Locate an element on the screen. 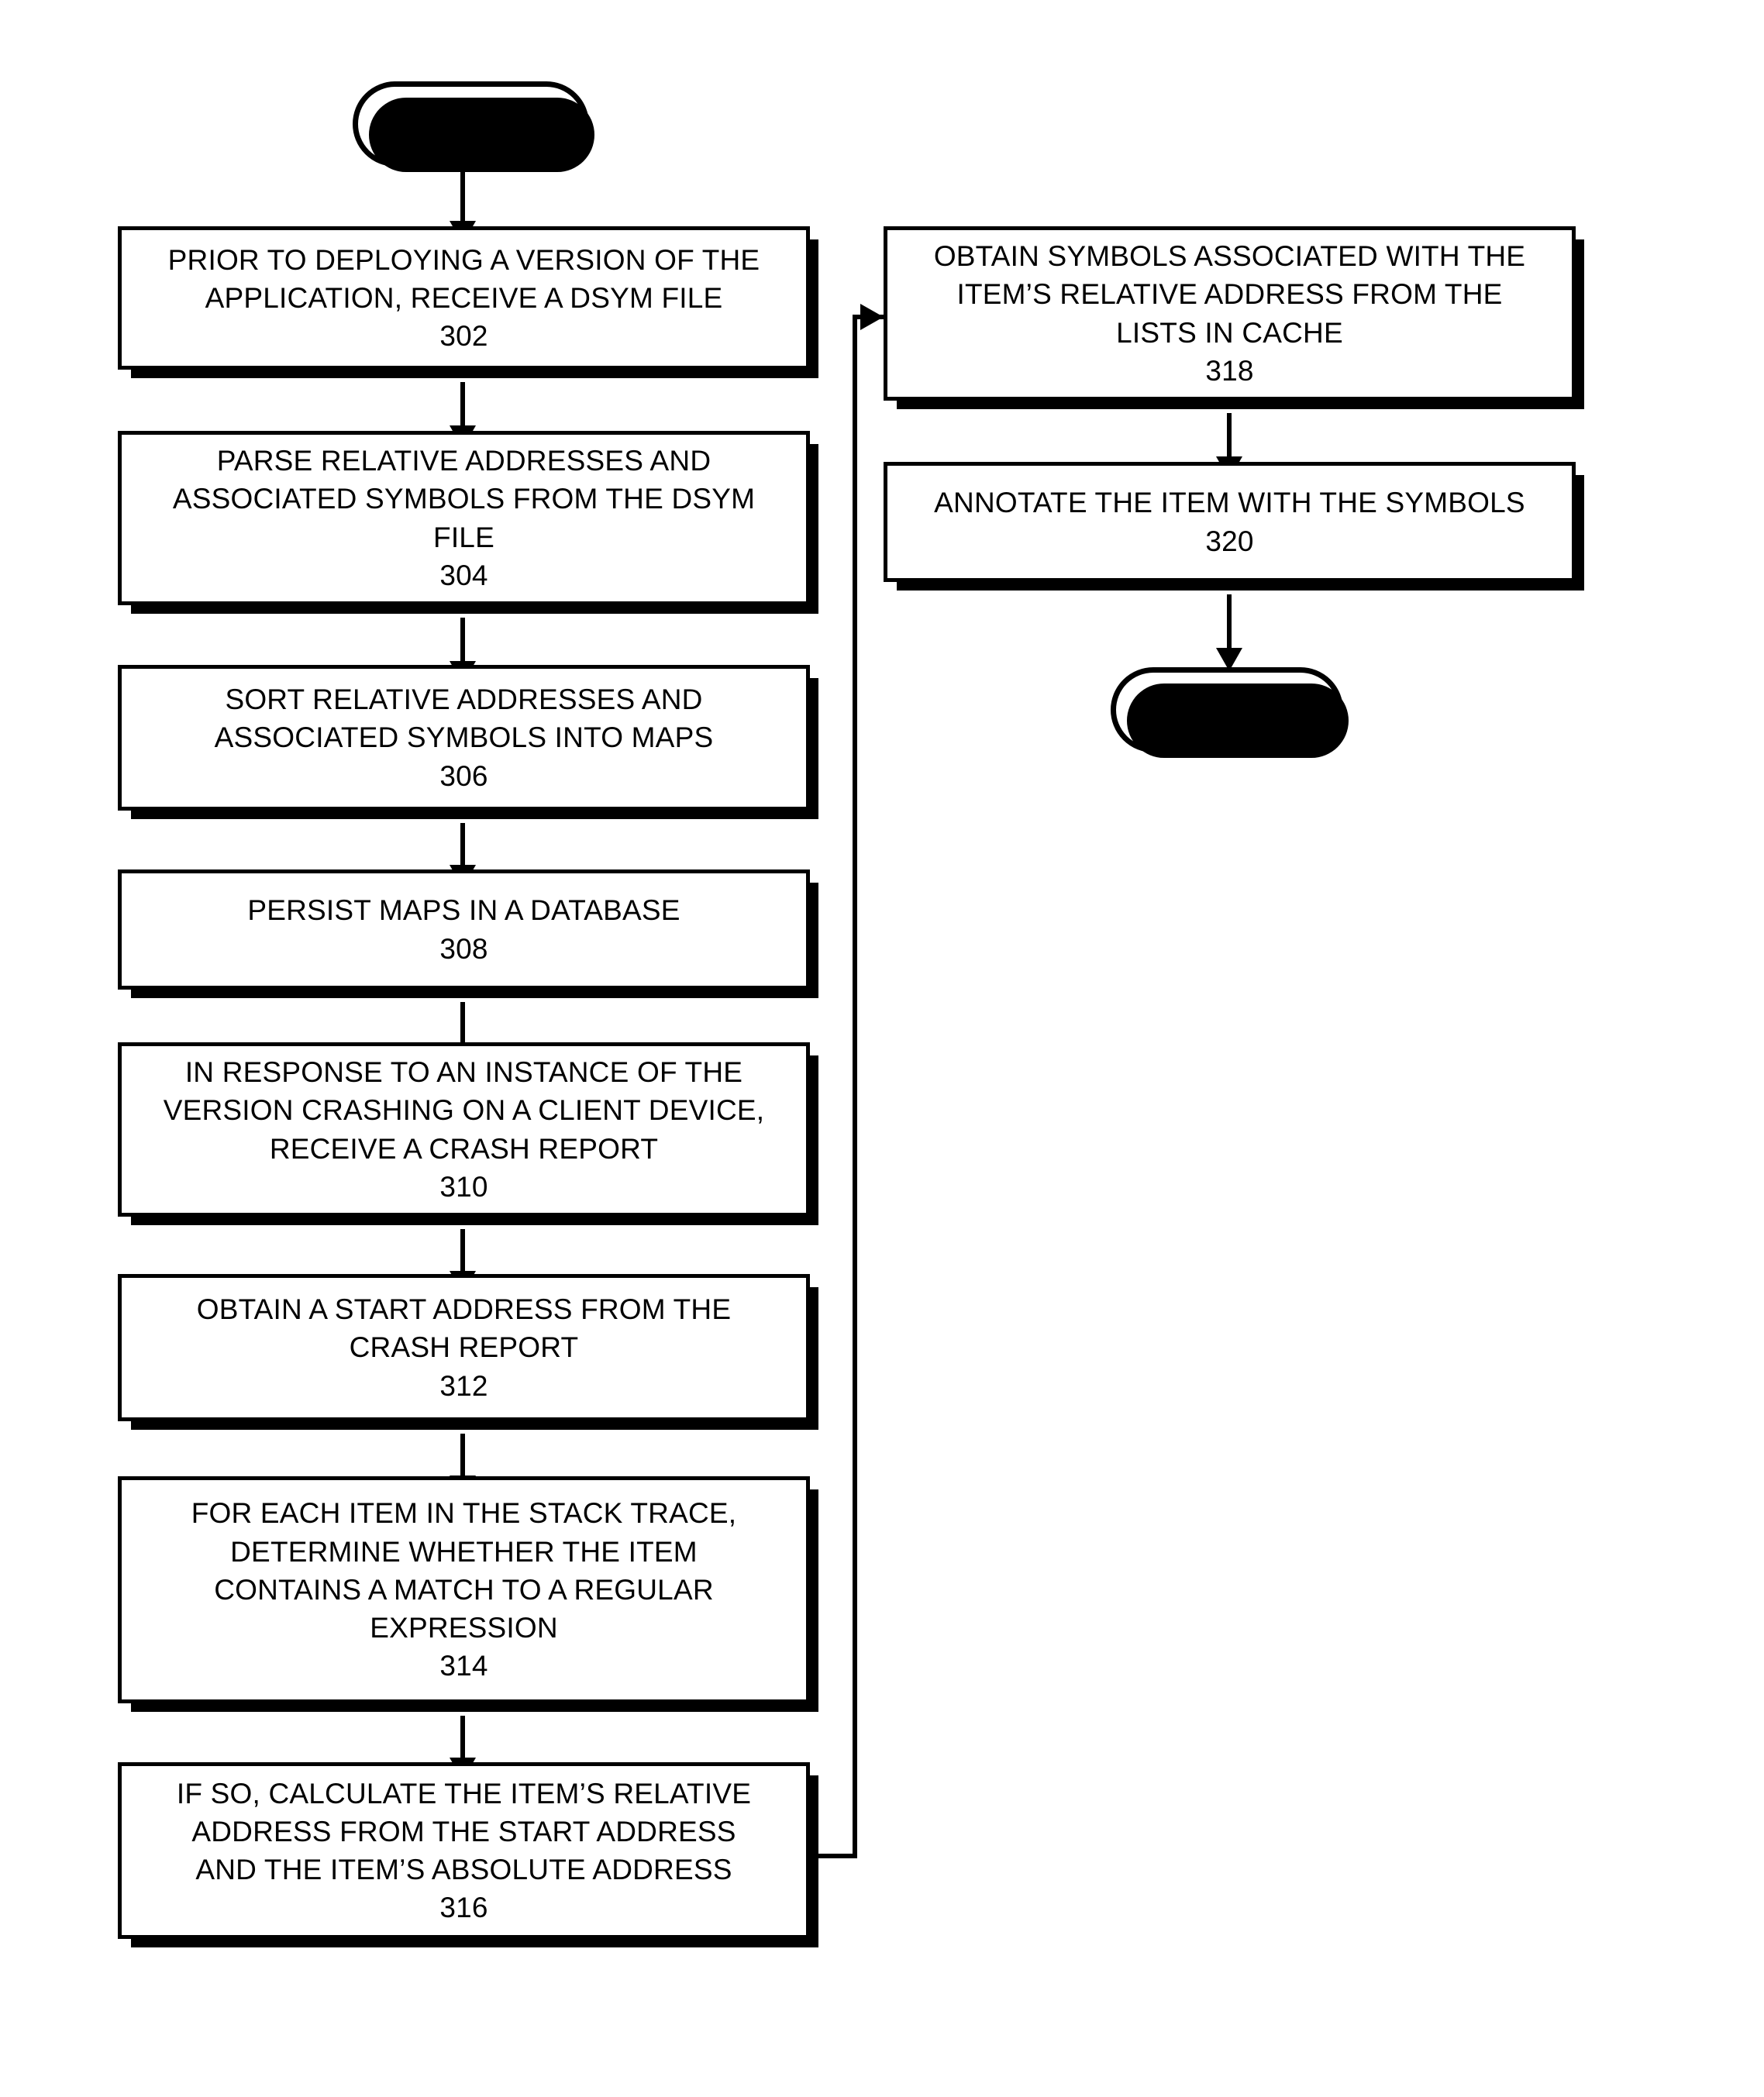 This screenshot has width=1764, height=2097. terminator-start: START is located at coordinates (473, 126).